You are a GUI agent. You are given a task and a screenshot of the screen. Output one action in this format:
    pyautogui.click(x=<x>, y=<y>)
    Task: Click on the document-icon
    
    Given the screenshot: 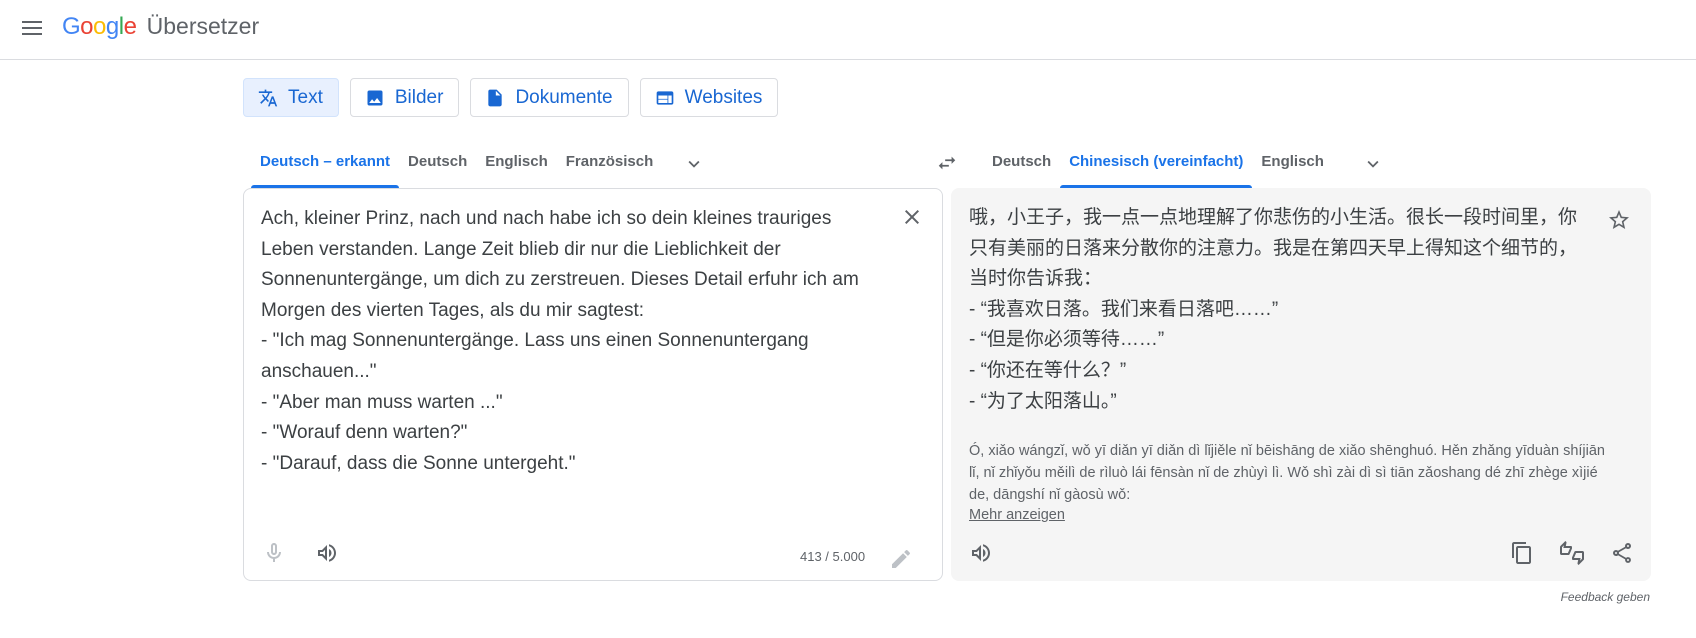 What is the action you would take?
    pyautogui.click(x=495, y=97)
    